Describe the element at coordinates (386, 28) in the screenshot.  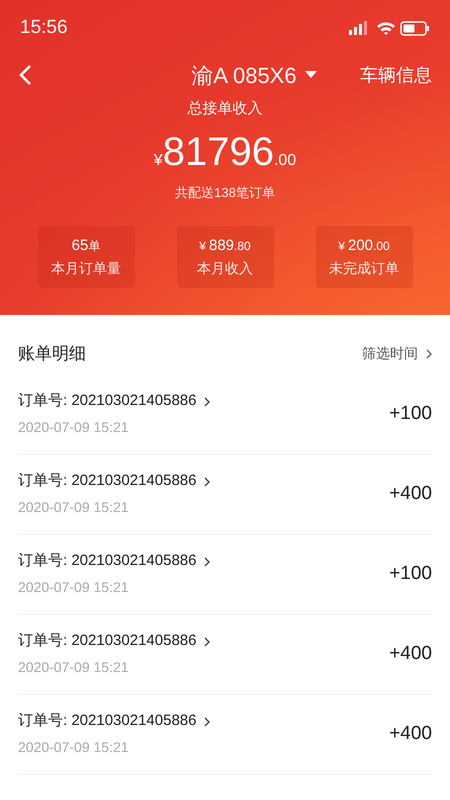
I see `wifi-icon` at that location.